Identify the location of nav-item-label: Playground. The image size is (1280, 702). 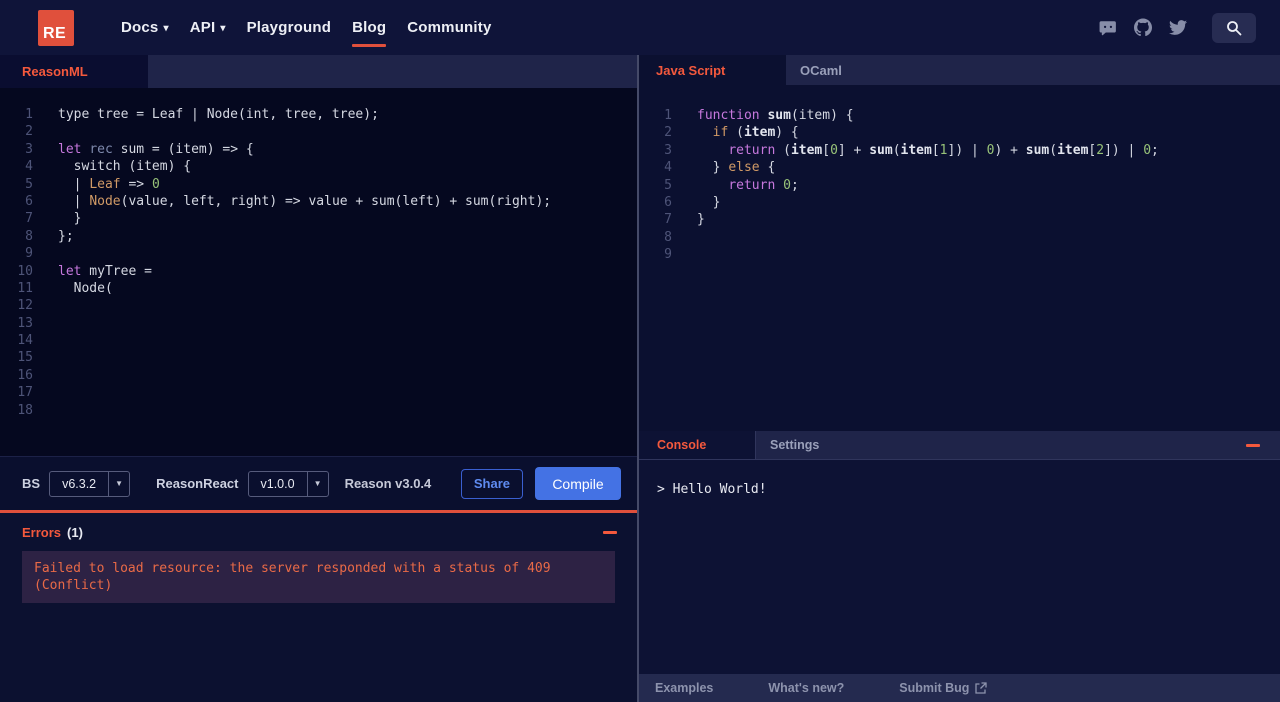
(289, 27).